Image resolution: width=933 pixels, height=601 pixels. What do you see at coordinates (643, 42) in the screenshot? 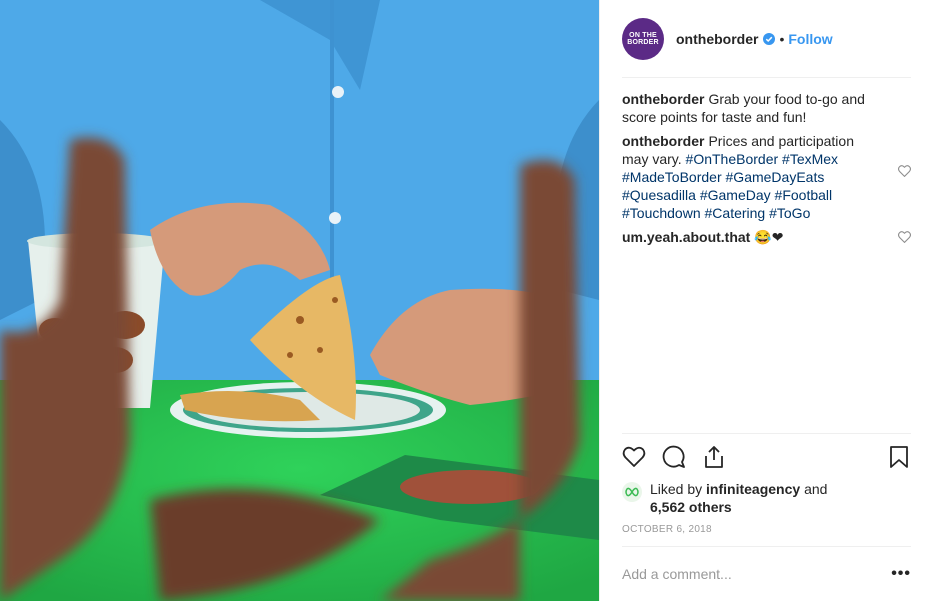
I see `avatar-logo-line2: BORDER` at bounding box center [643, 42].